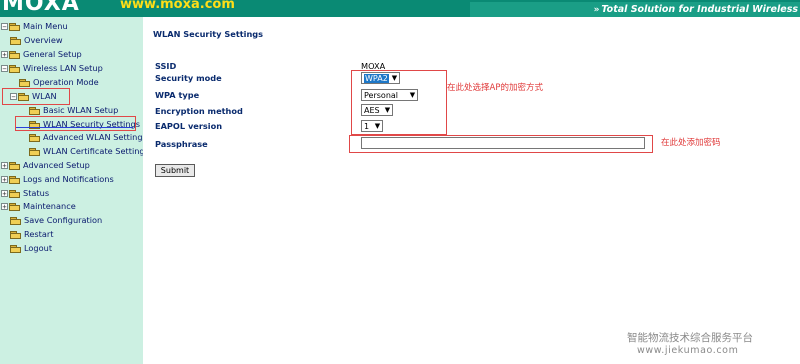 The image size is (800, 364). I want to click on sidebar-item-logs-and-notifications: + Logs and Notifications, so click(57, 179).